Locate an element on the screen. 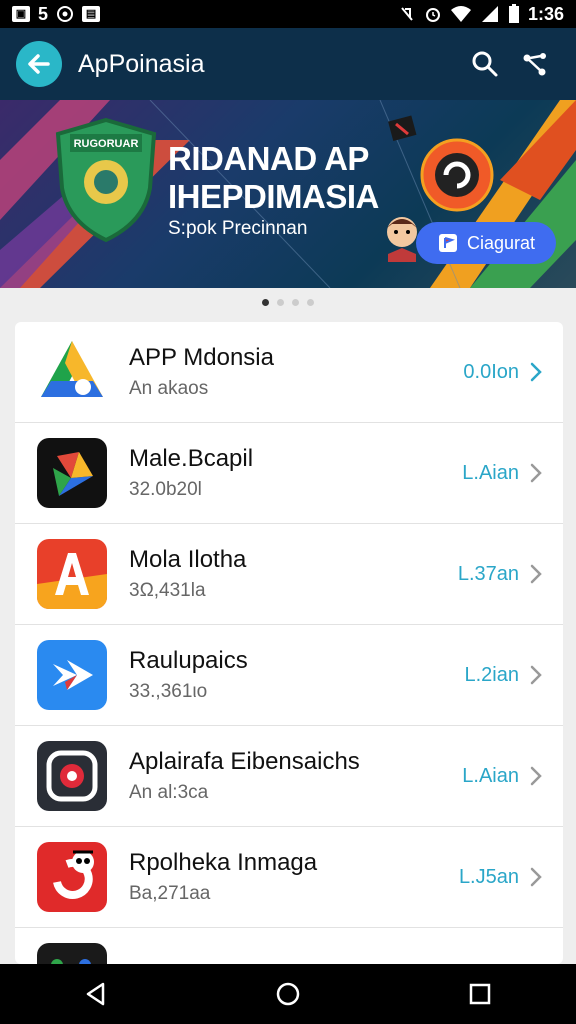 This screenshot has width=576, height=1024. app-name: Aplairafa Eibensaichs is located at coordinates (244, 761).